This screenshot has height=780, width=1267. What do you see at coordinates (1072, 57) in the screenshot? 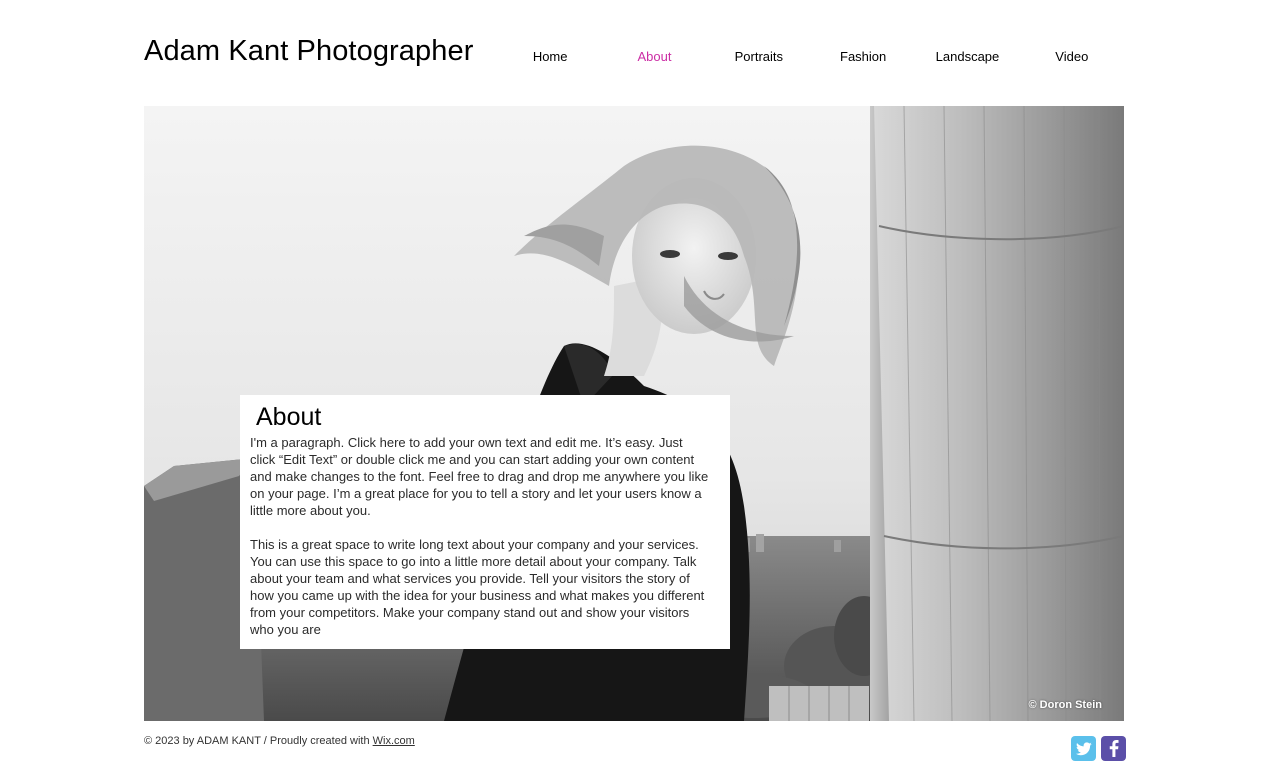
I see `nav-video: Video` at bounding box center [1072, 57].